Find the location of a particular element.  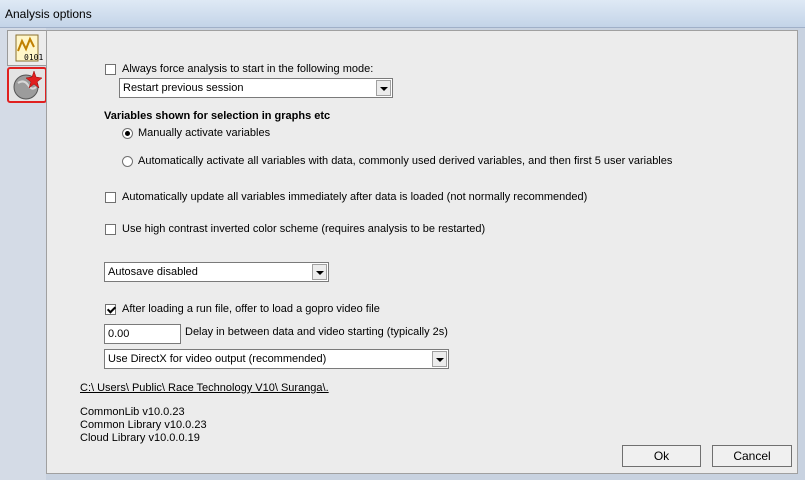

version-line: CommonLib v10.0.23 is located at coordinates (132, 412).